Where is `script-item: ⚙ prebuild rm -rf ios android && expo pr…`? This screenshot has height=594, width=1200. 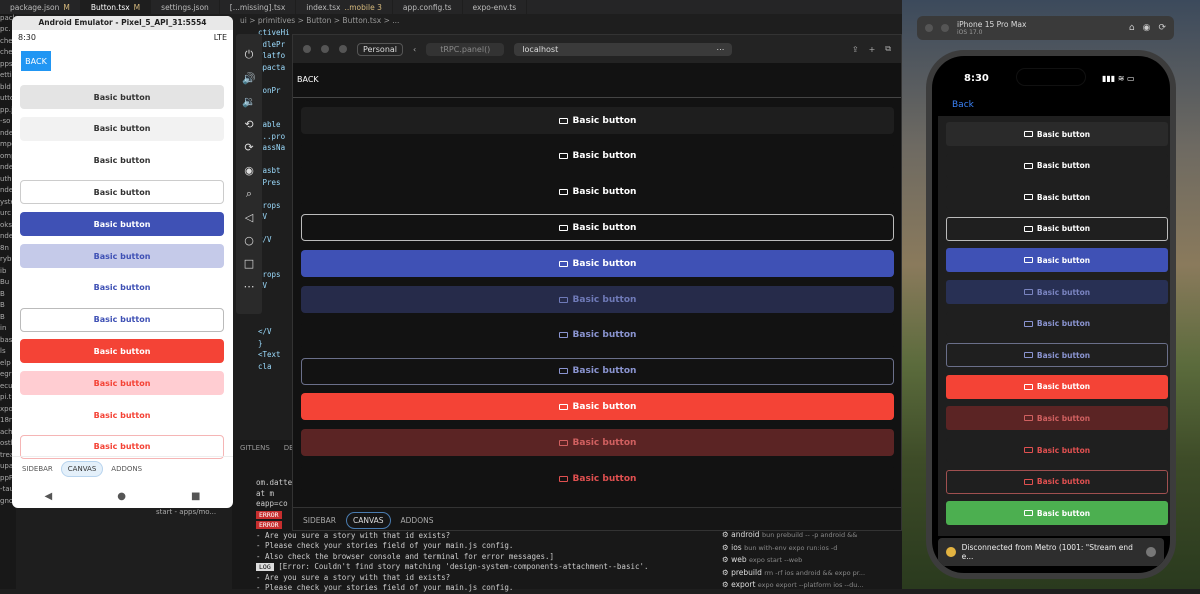 script-item: ⚙ prebuild rm -rf ios android && expo pr… is located at coordinates (793, 574).